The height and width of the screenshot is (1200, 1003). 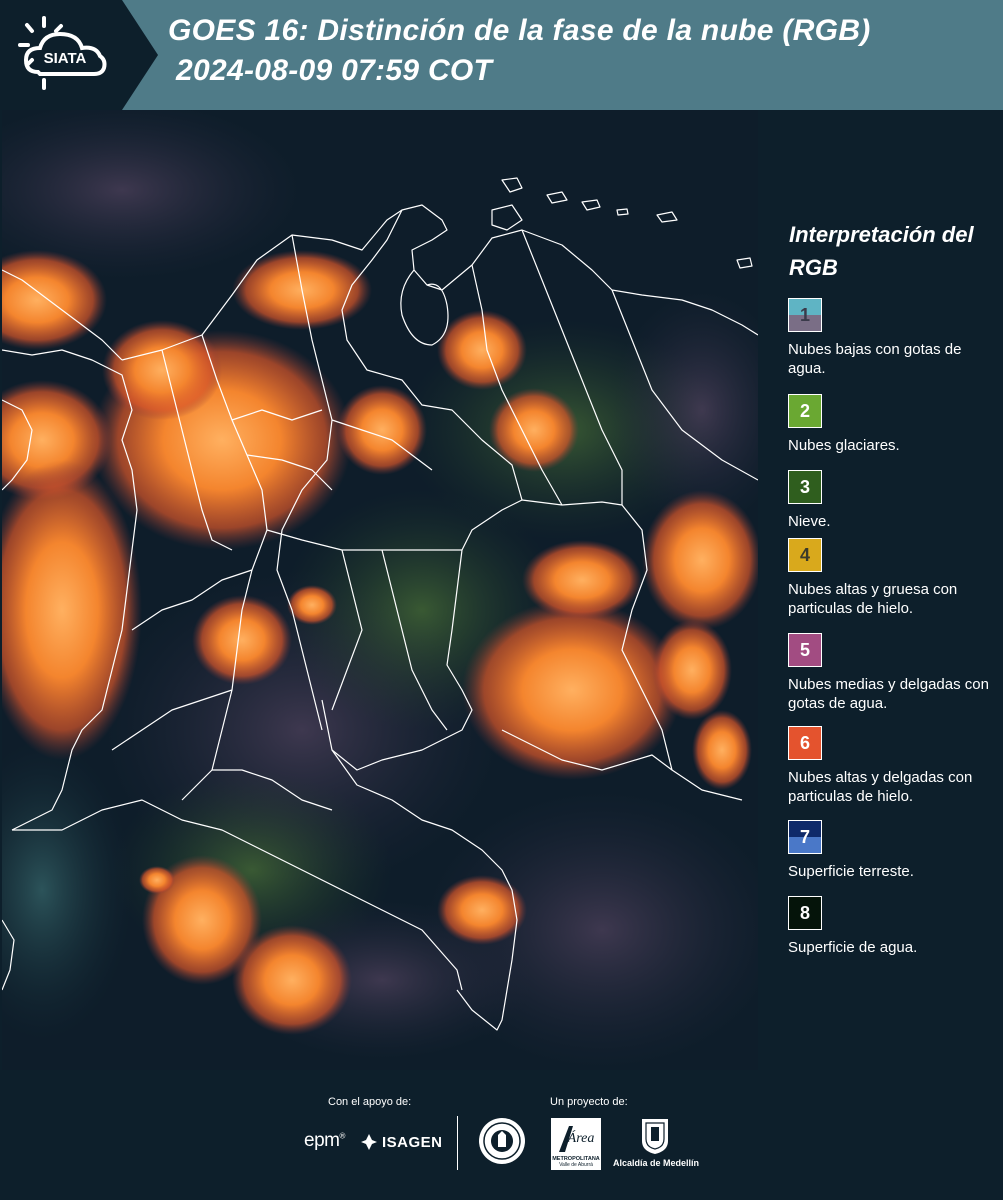 I want to click on legend-number: 5, so click(x=804, y=649).